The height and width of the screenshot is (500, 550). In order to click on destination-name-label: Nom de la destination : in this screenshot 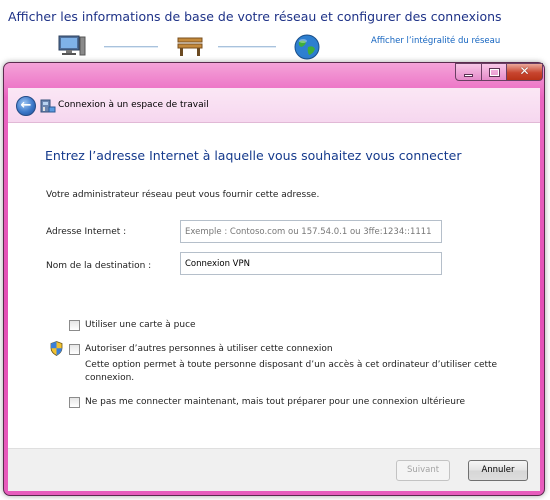, I will do `click(99, 266)`.